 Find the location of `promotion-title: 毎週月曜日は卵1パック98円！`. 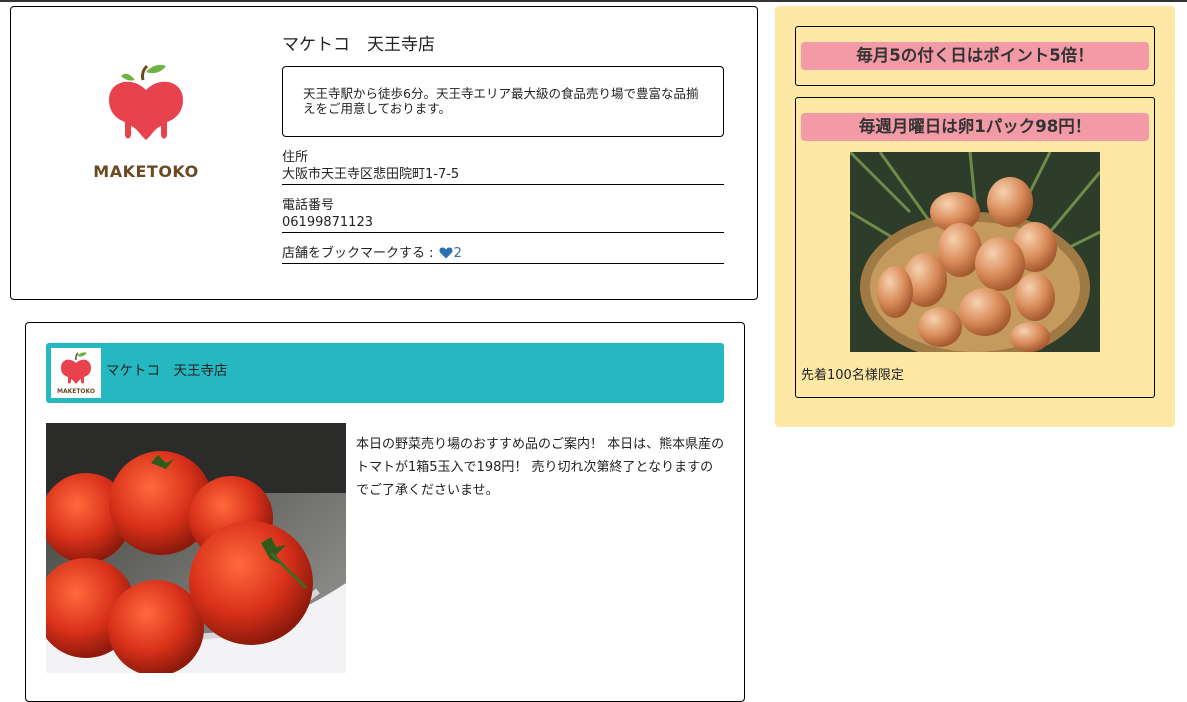

promotion-title: 毎週月曜日は卵1パック98円！ is located at coordinates (975, 127).